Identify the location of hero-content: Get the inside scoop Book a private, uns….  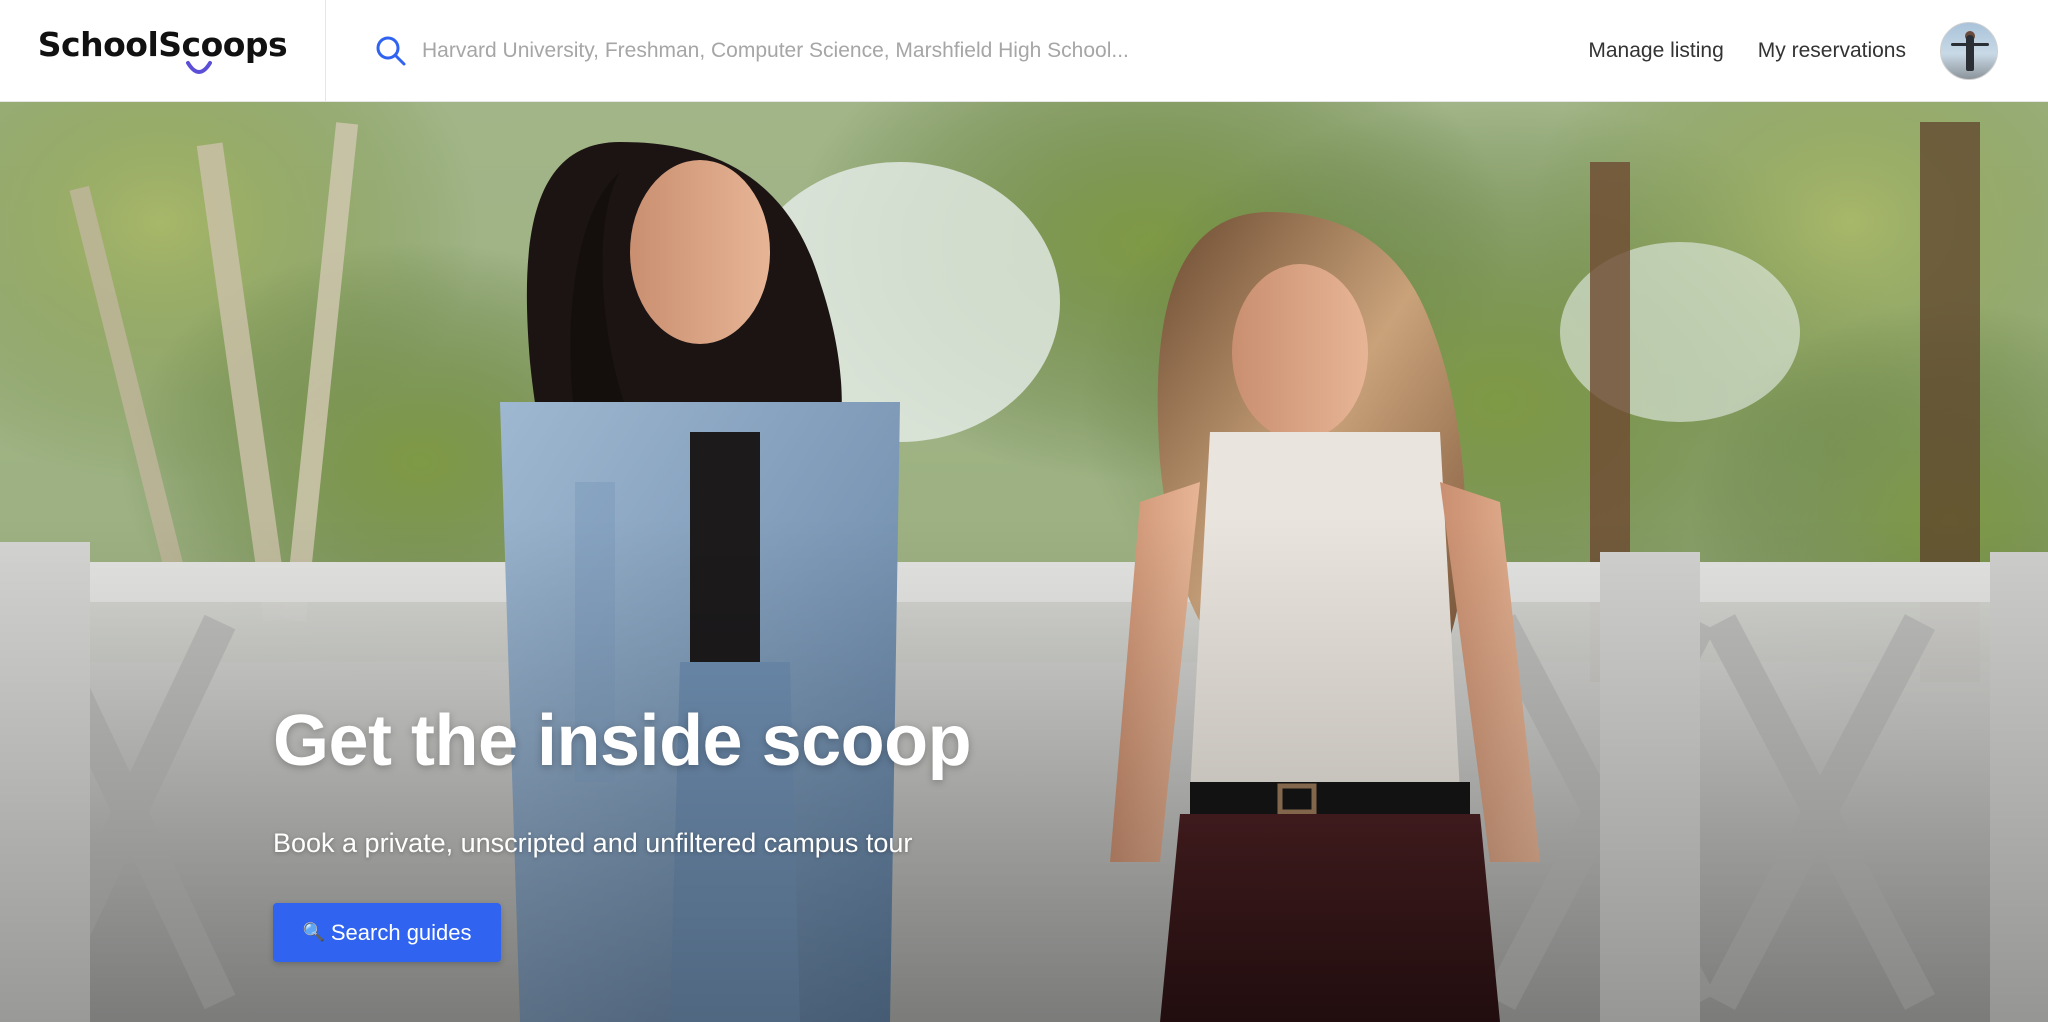
(622, 831).